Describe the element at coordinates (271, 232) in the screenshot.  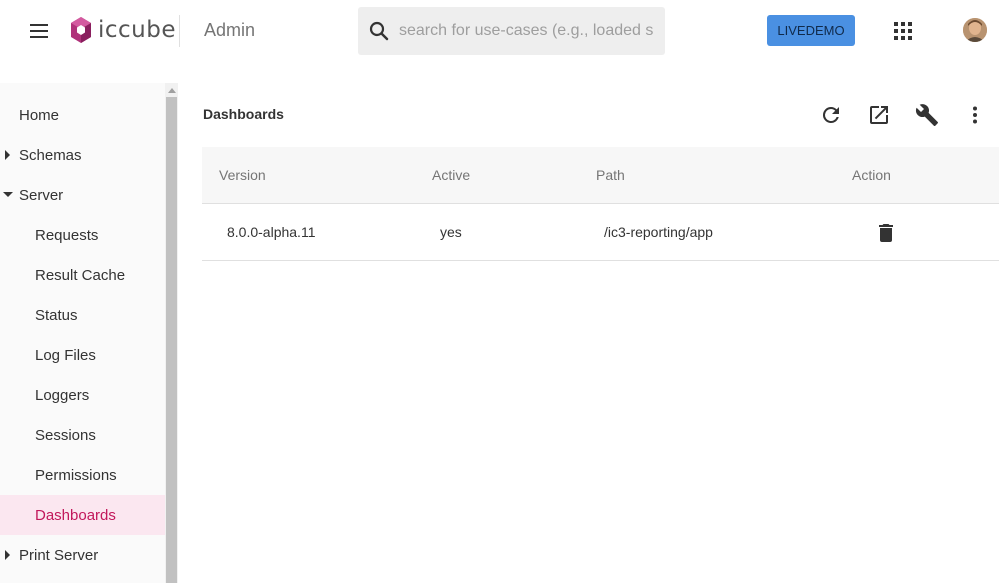
I see `cell-version: 8.0.0-alpha.11` at that location.